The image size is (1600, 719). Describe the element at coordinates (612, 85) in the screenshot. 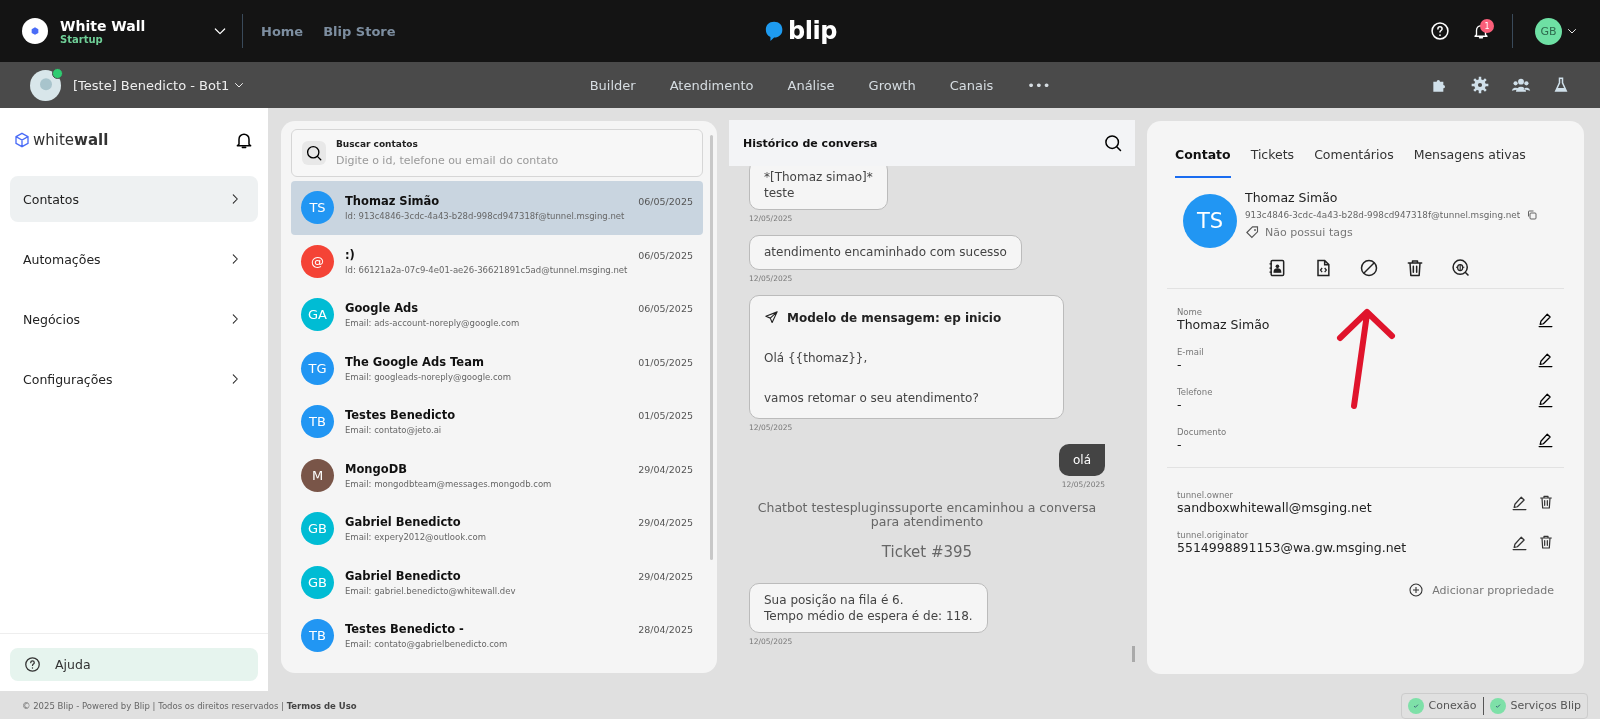

I see `nav-link: Builder` at that location.